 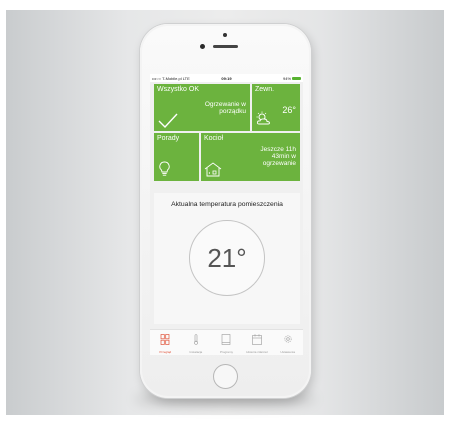 I want to click on battery-icon, so click(x=297, y=78).